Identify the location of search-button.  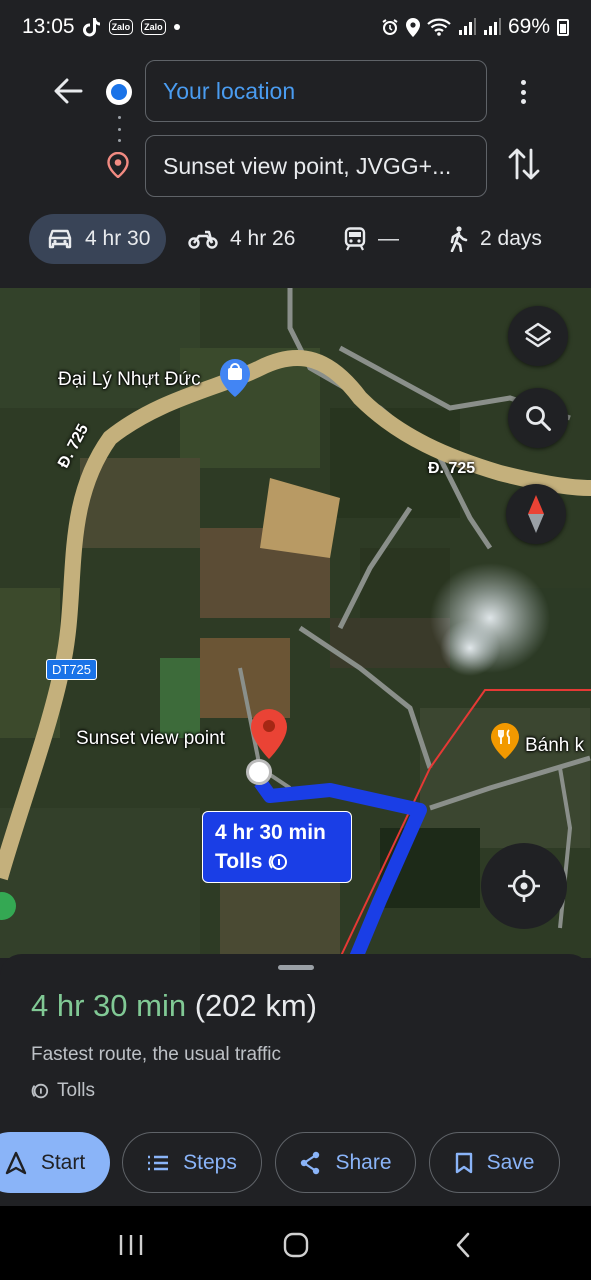
(538, 418).